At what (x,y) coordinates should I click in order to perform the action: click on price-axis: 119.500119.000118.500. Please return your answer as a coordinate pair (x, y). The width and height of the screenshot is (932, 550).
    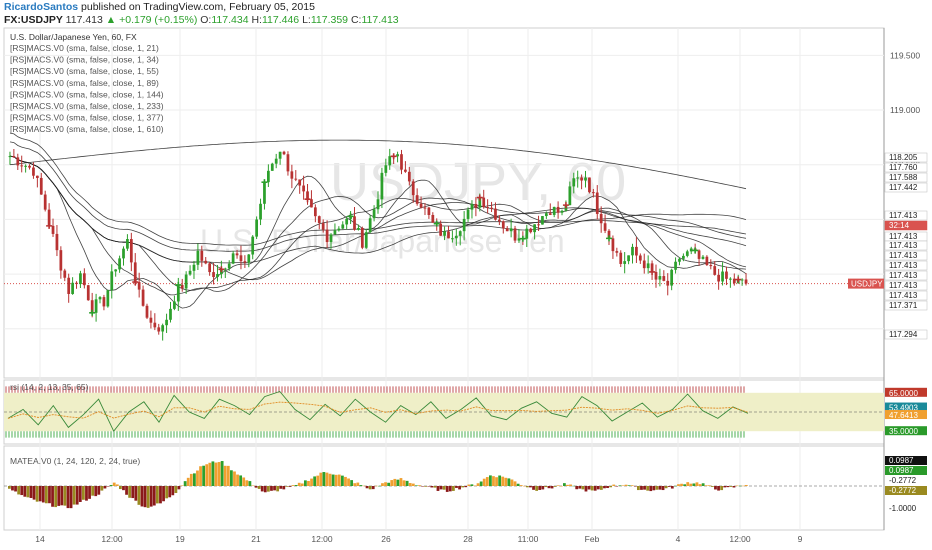
    Looking at the image, I should click on (905, 109).